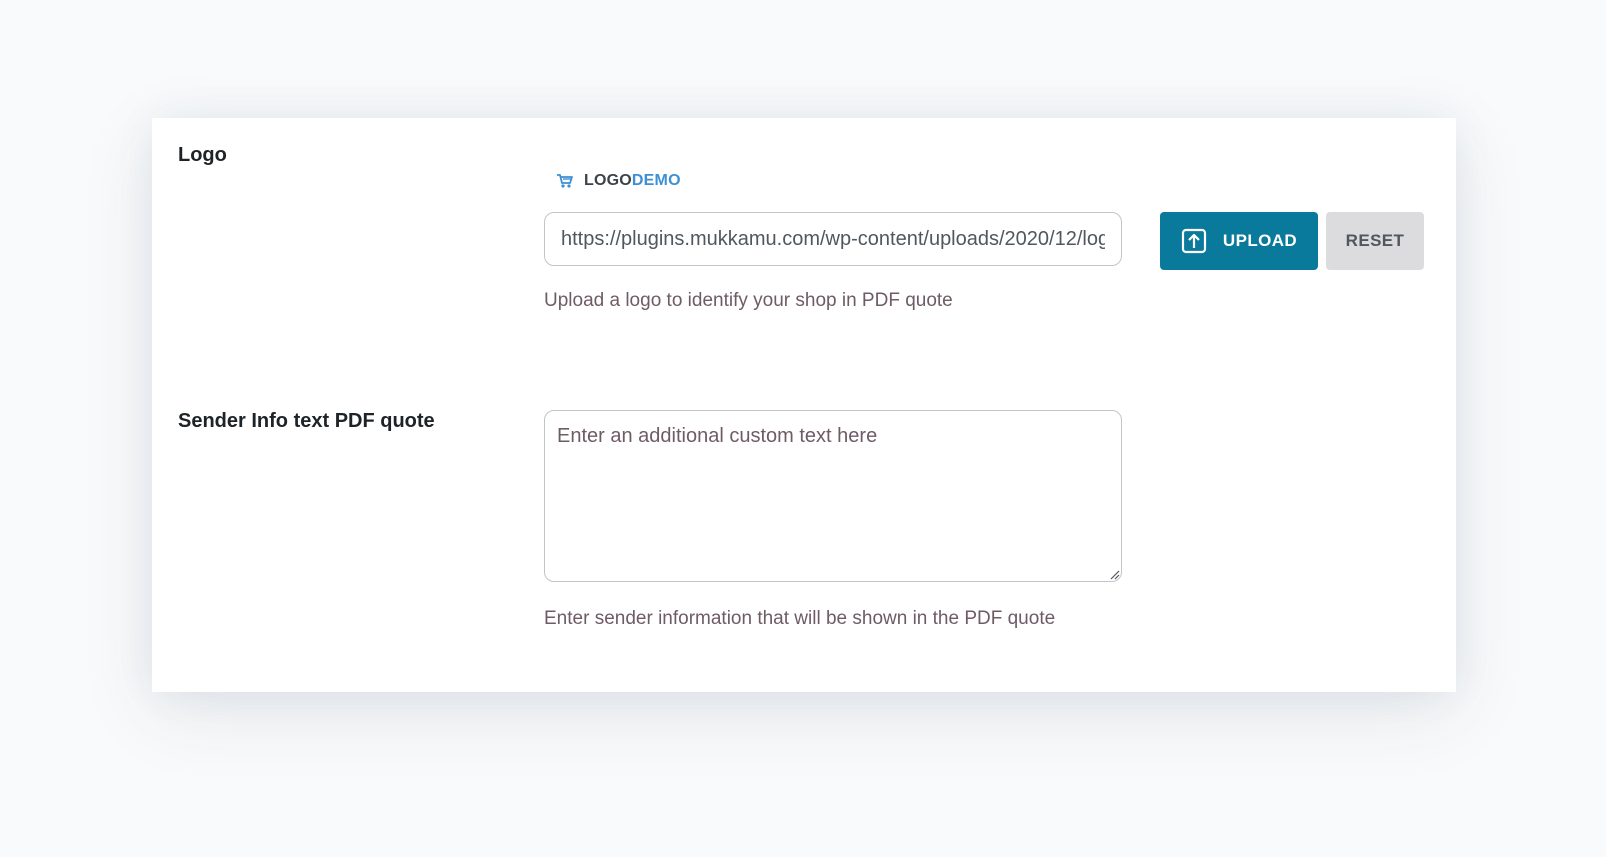 The width and height of the screenshot is (1606, 857). Describe the element at coordinates (656, 180) in the screenshot. I see `logo-preview-text-demo: DEMO` at that location.